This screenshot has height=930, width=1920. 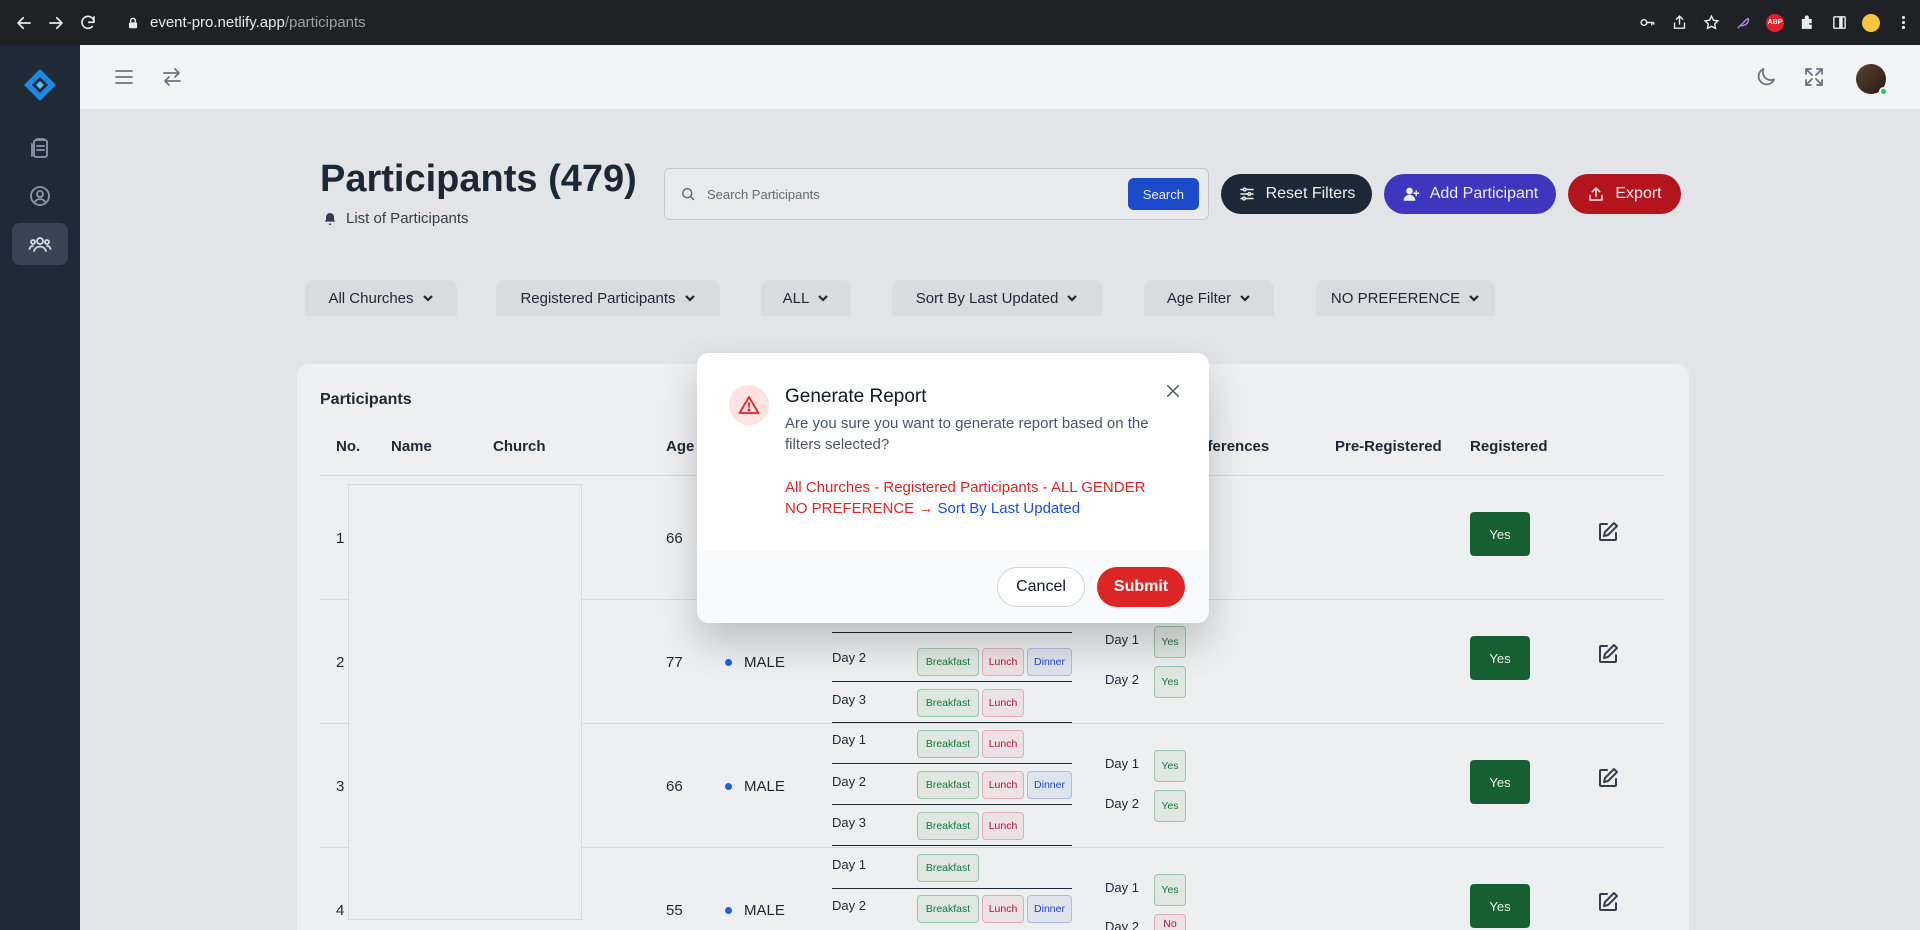 What do you see at coordinates (1141, 587) in the screenshot?
I see `submit-button: Submit` at bounding box center [1141, 587].